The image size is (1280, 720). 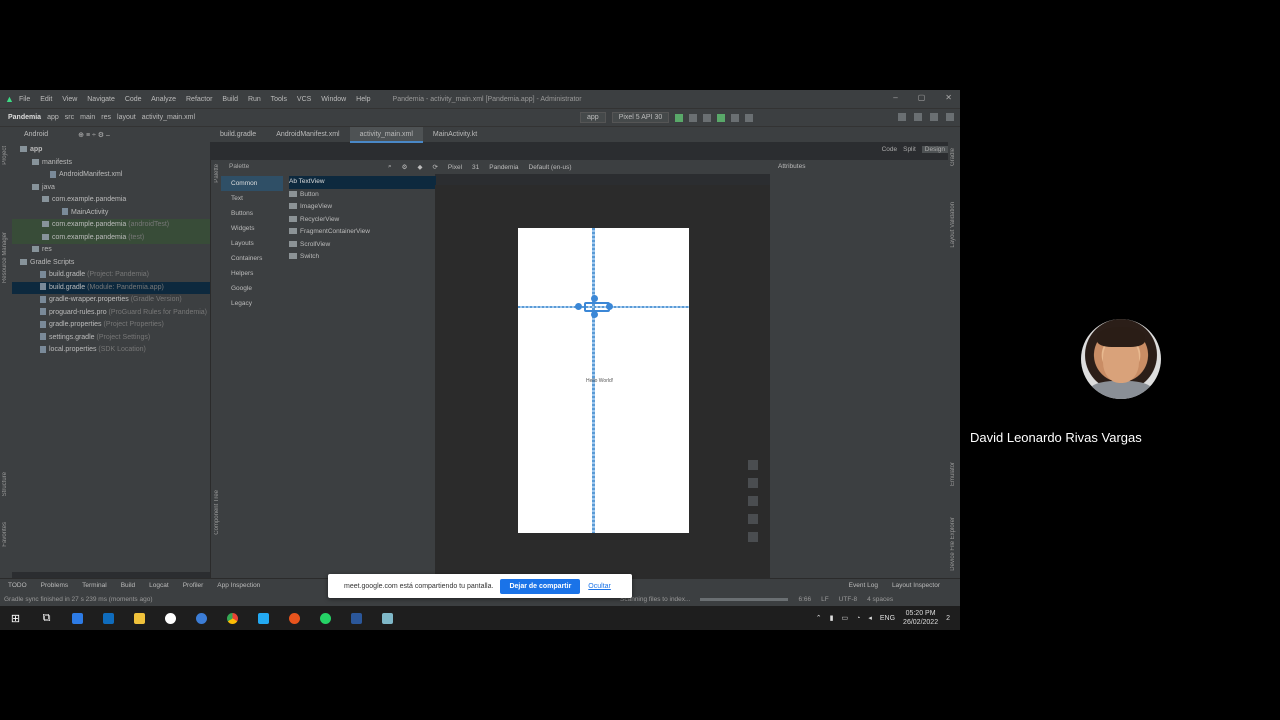 I want to click on run-config-select: app, so click(x=593, y=117).